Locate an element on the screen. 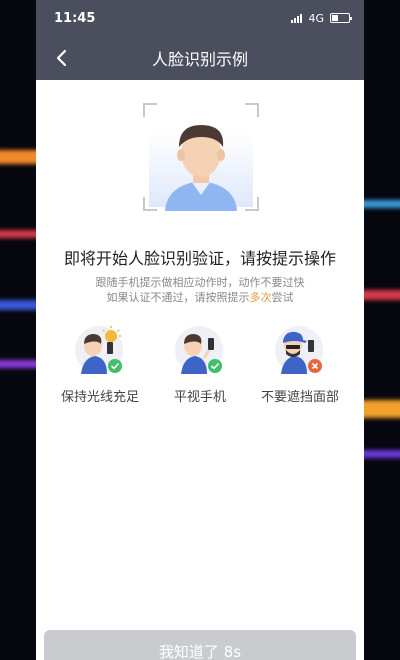 This screenshot has width=400, height=660. face-avatar-icon is located at coordinates (201, 168).